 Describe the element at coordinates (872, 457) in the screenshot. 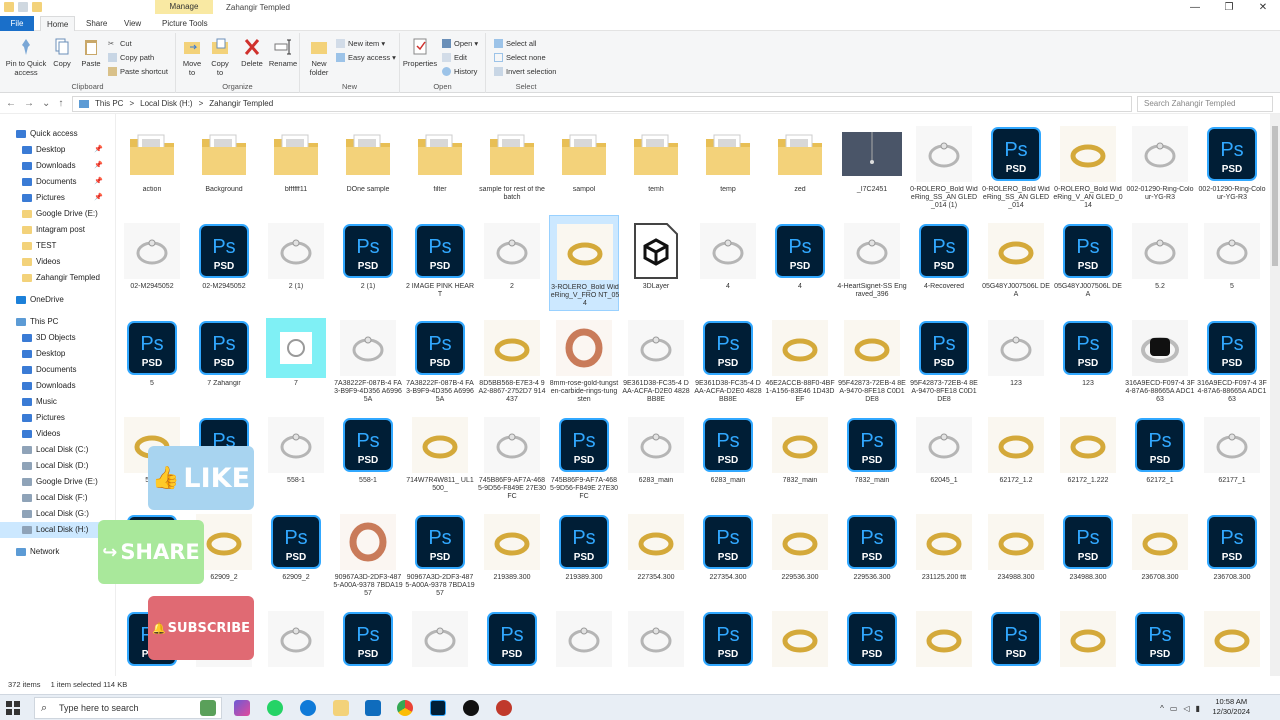

I see `psd-file-item: Ps PSD 7832_main` at that location.